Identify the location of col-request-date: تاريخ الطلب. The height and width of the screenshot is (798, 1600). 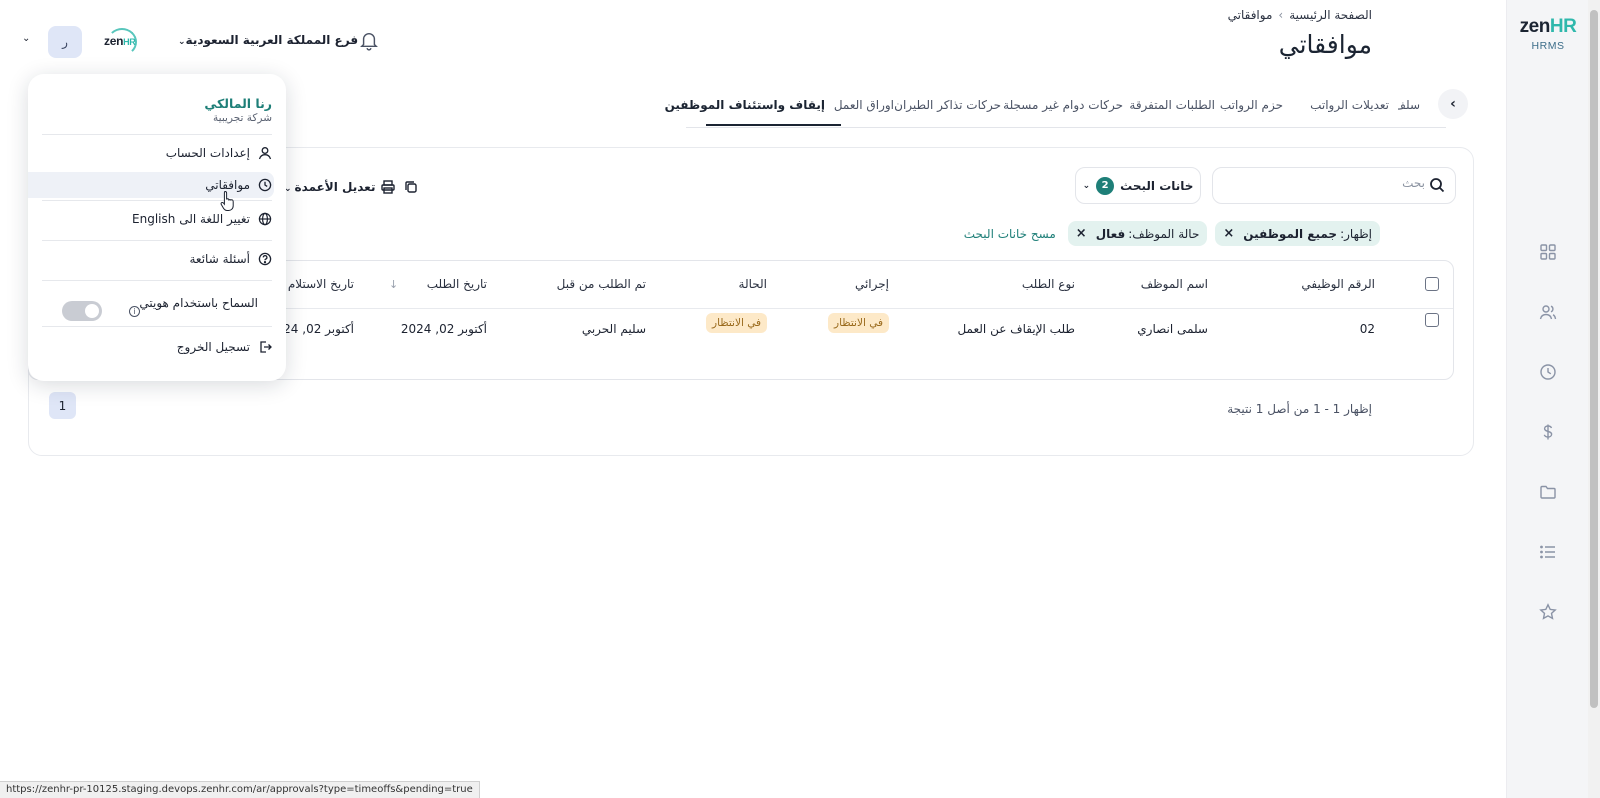
(457, 284).